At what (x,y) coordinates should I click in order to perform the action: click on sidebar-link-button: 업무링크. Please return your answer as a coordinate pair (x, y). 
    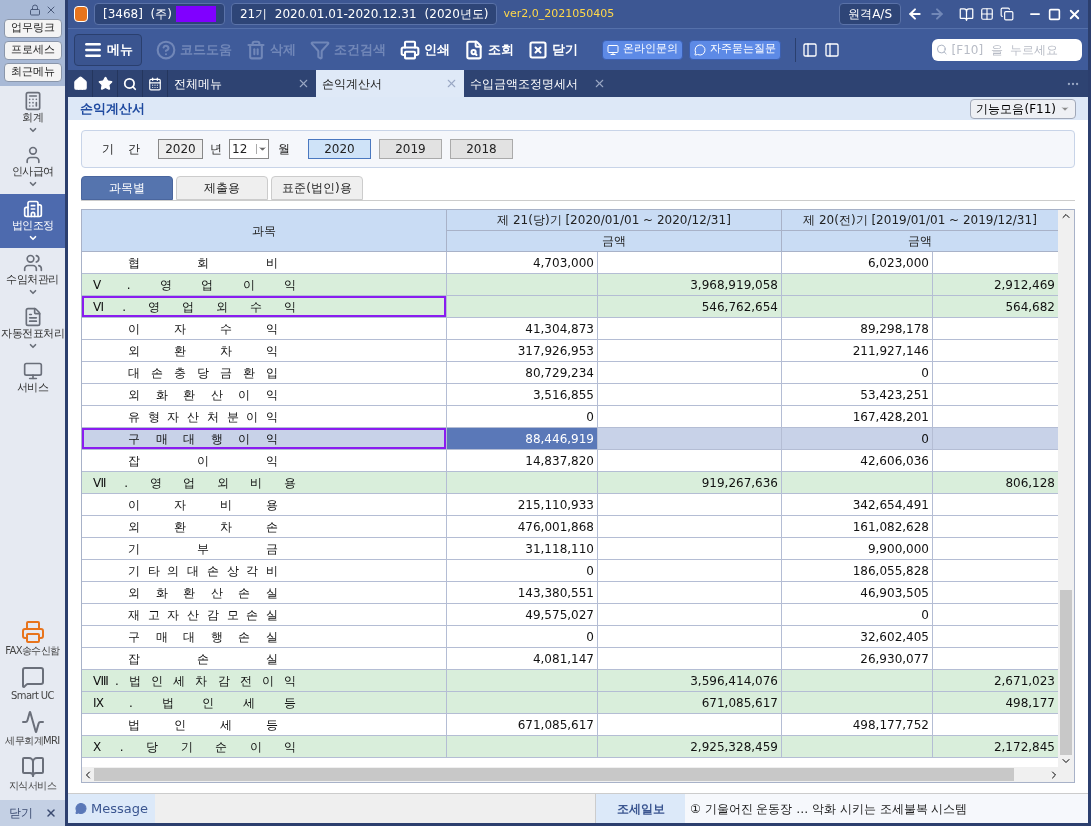
    Looking at the image, I should click on (32, 28).